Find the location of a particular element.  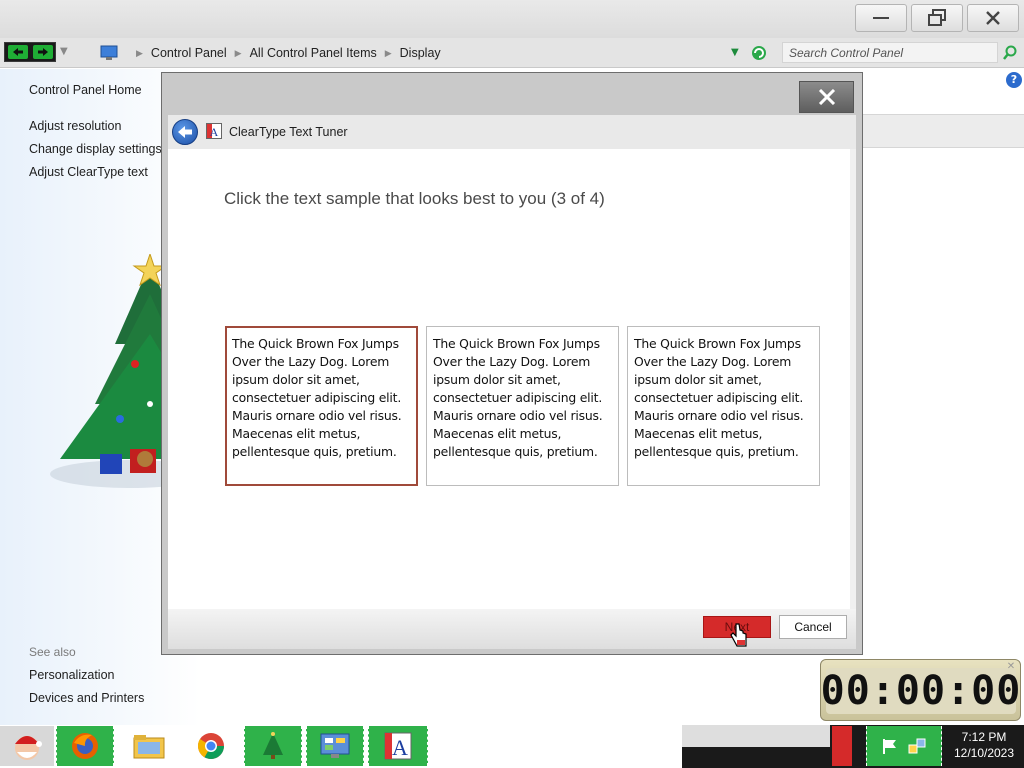

stopwatch-gadget: 00:00:00 ✕ is located at coordinates (920, 690).